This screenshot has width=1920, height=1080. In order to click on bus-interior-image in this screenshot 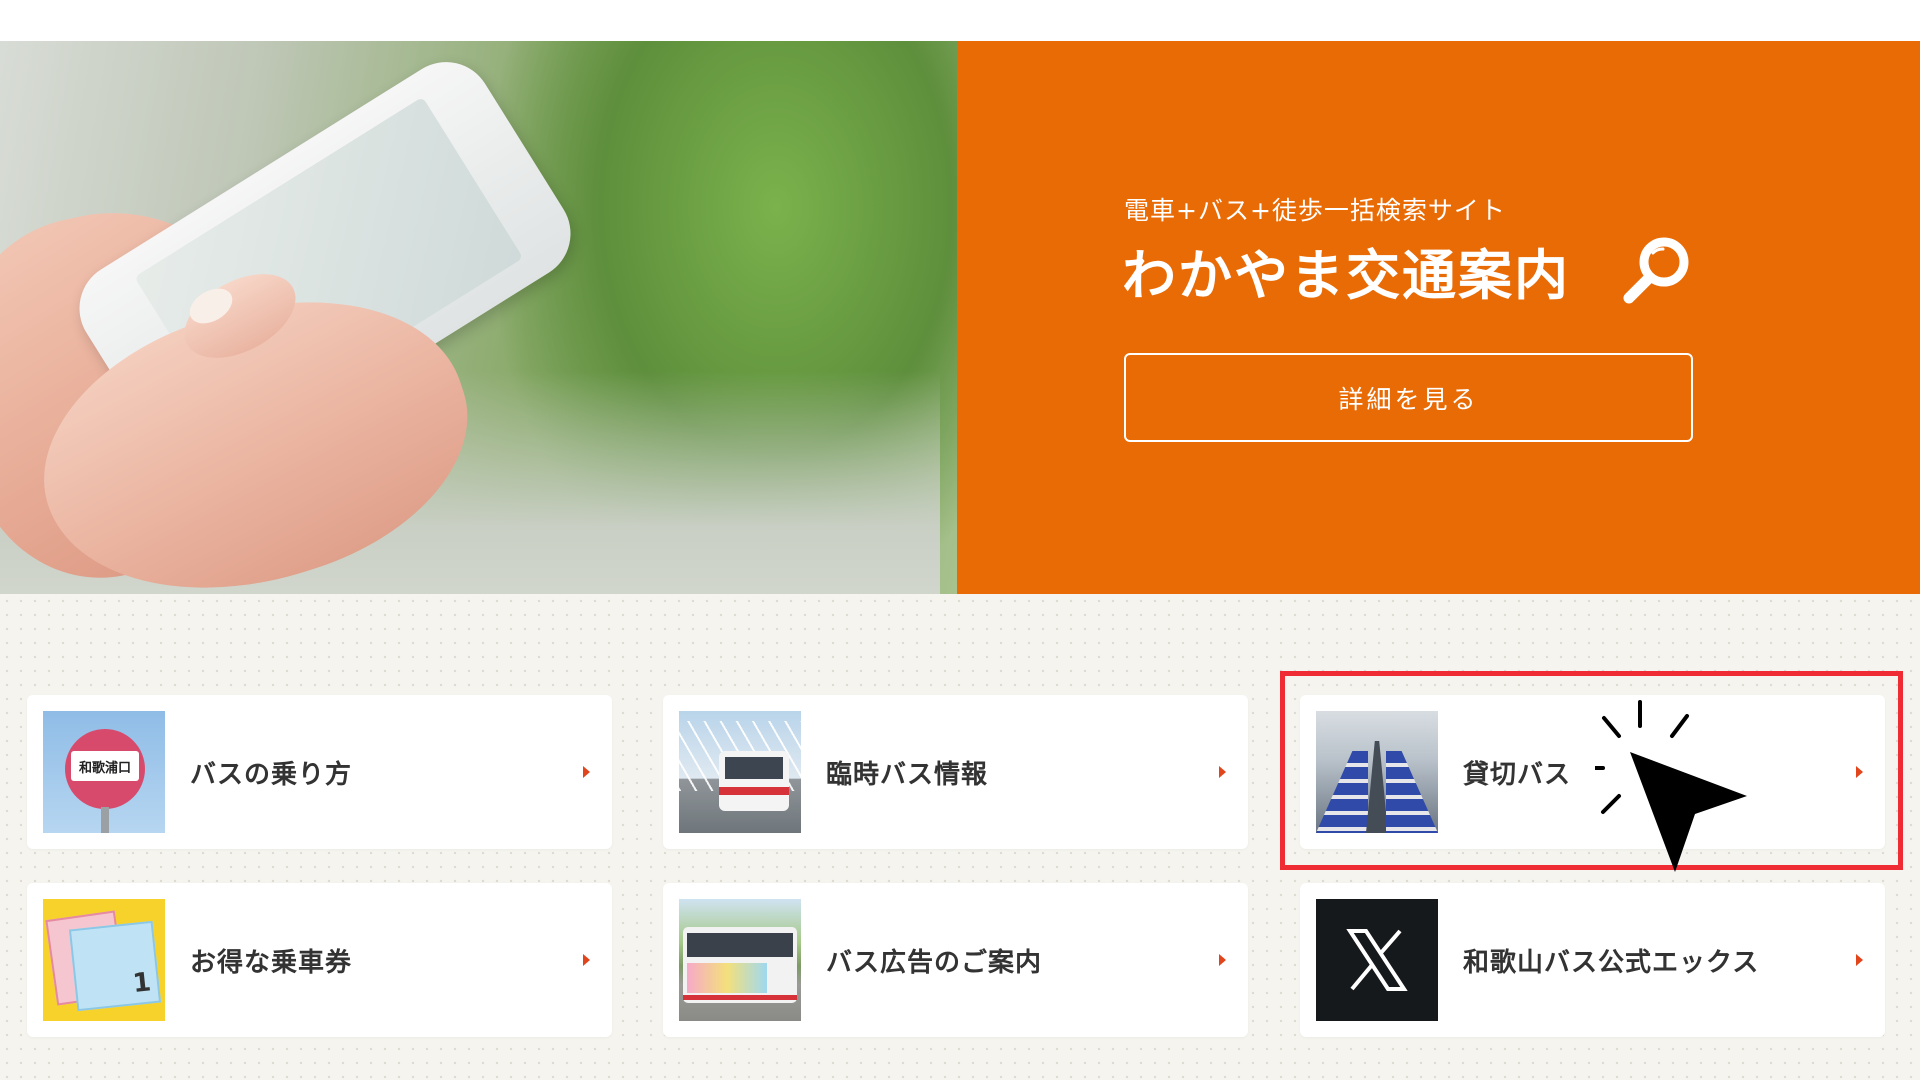, I will do `click(1377, 772)`.